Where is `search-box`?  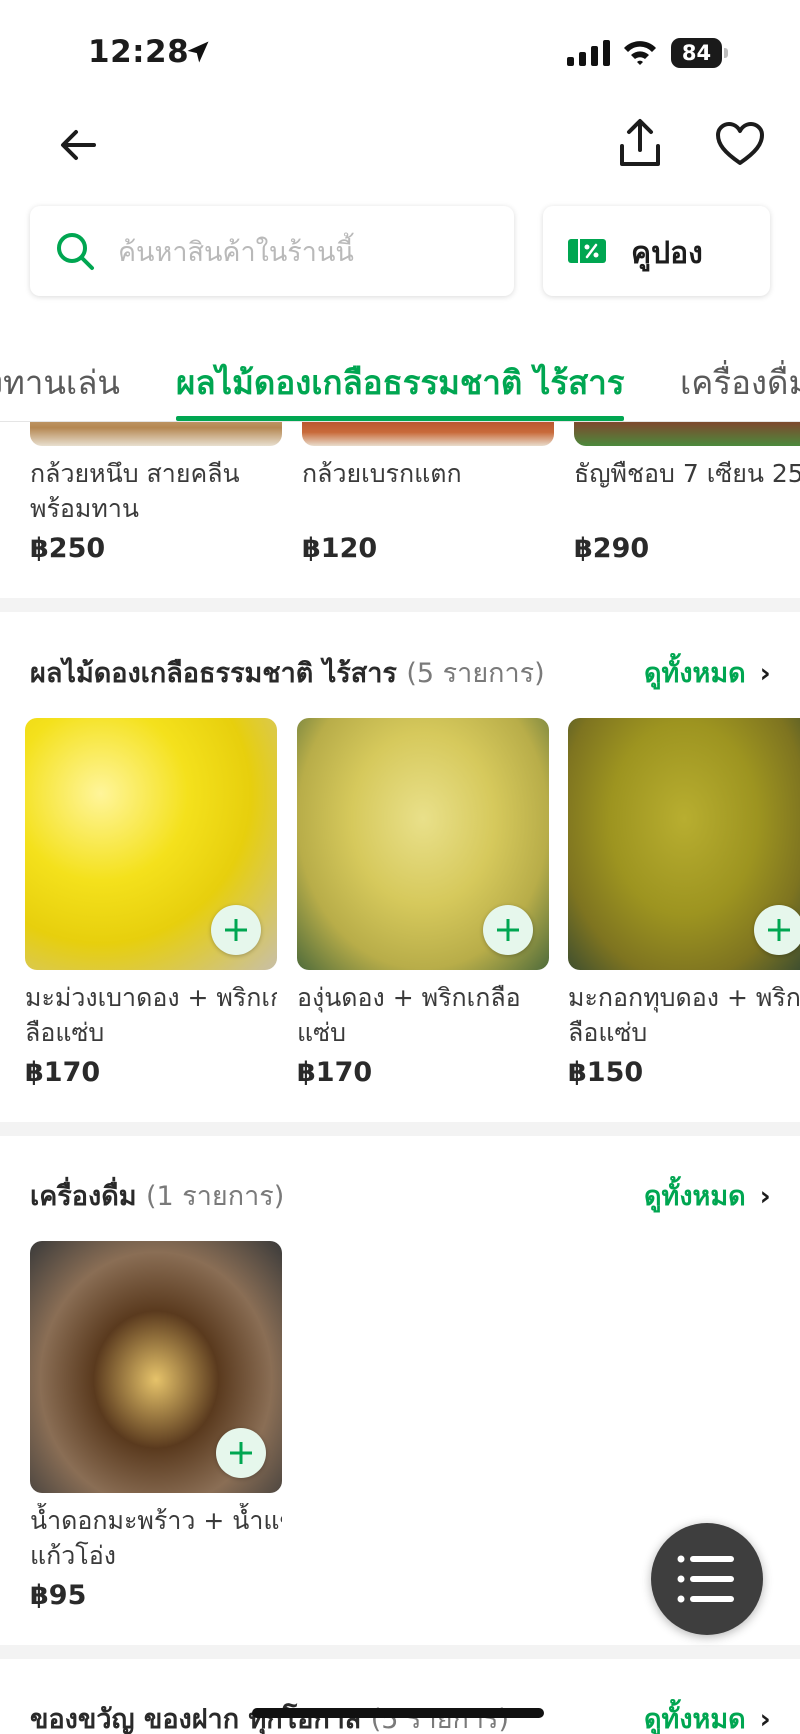 search-box is located at coordinates (272, 251).